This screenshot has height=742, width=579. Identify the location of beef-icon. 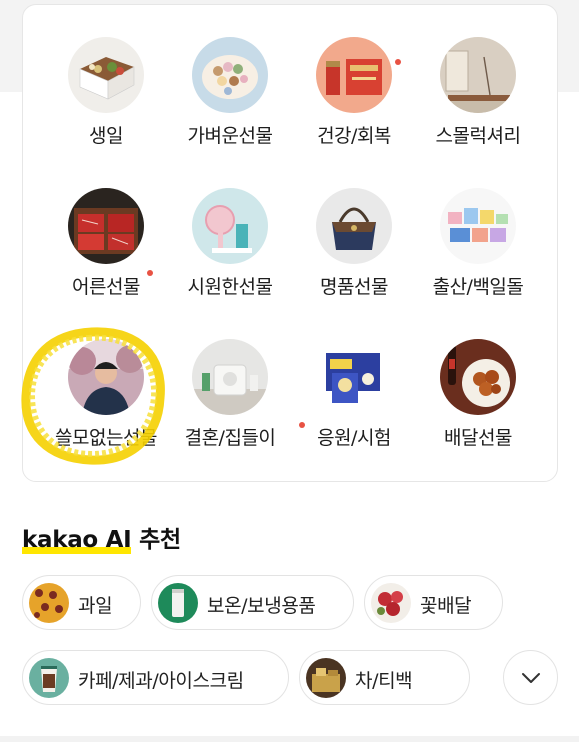
(106, 226).